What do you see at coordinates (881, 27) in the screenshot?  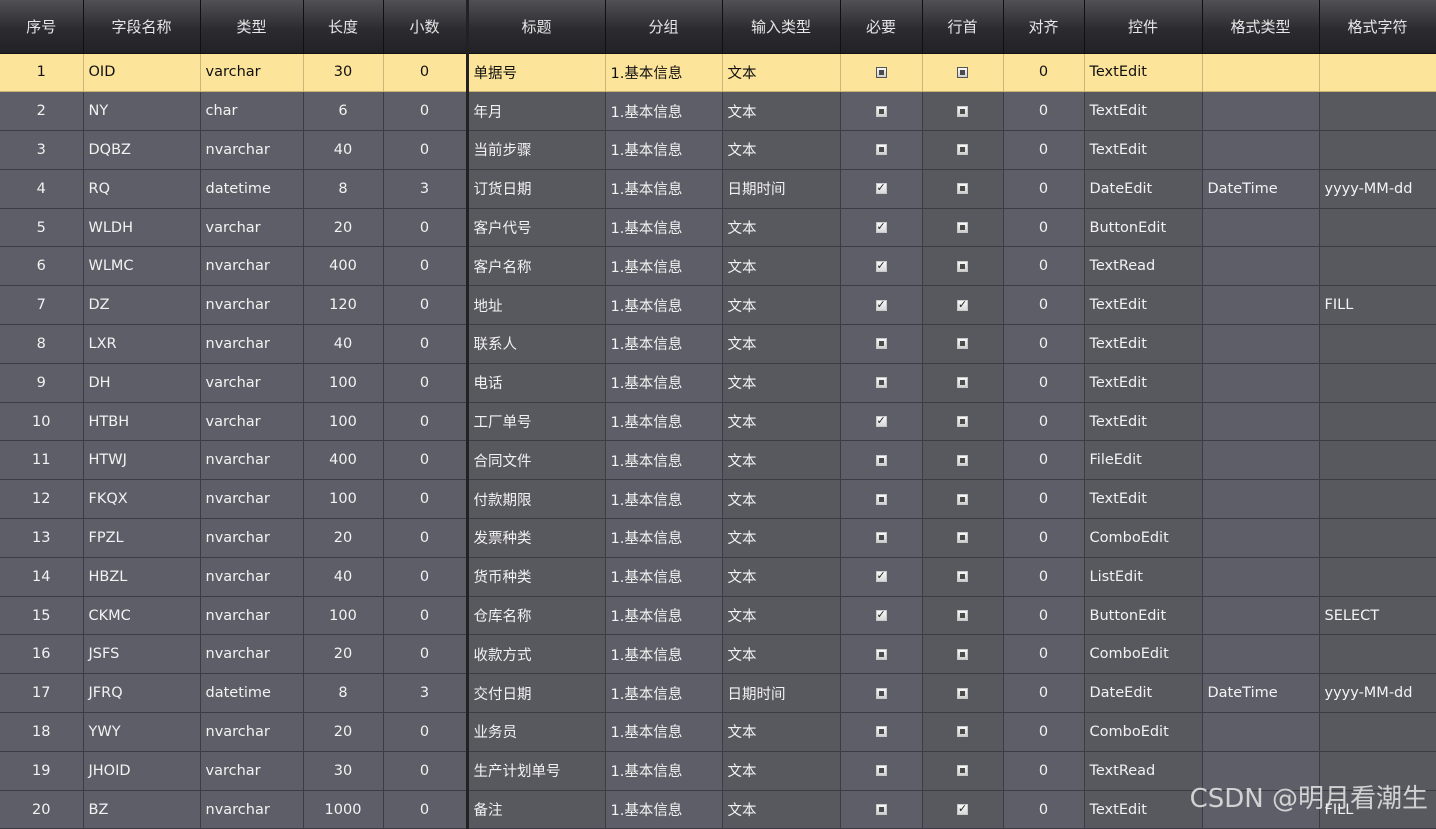 I see `col-header-required: 必要` at bounding box center [881, 27].